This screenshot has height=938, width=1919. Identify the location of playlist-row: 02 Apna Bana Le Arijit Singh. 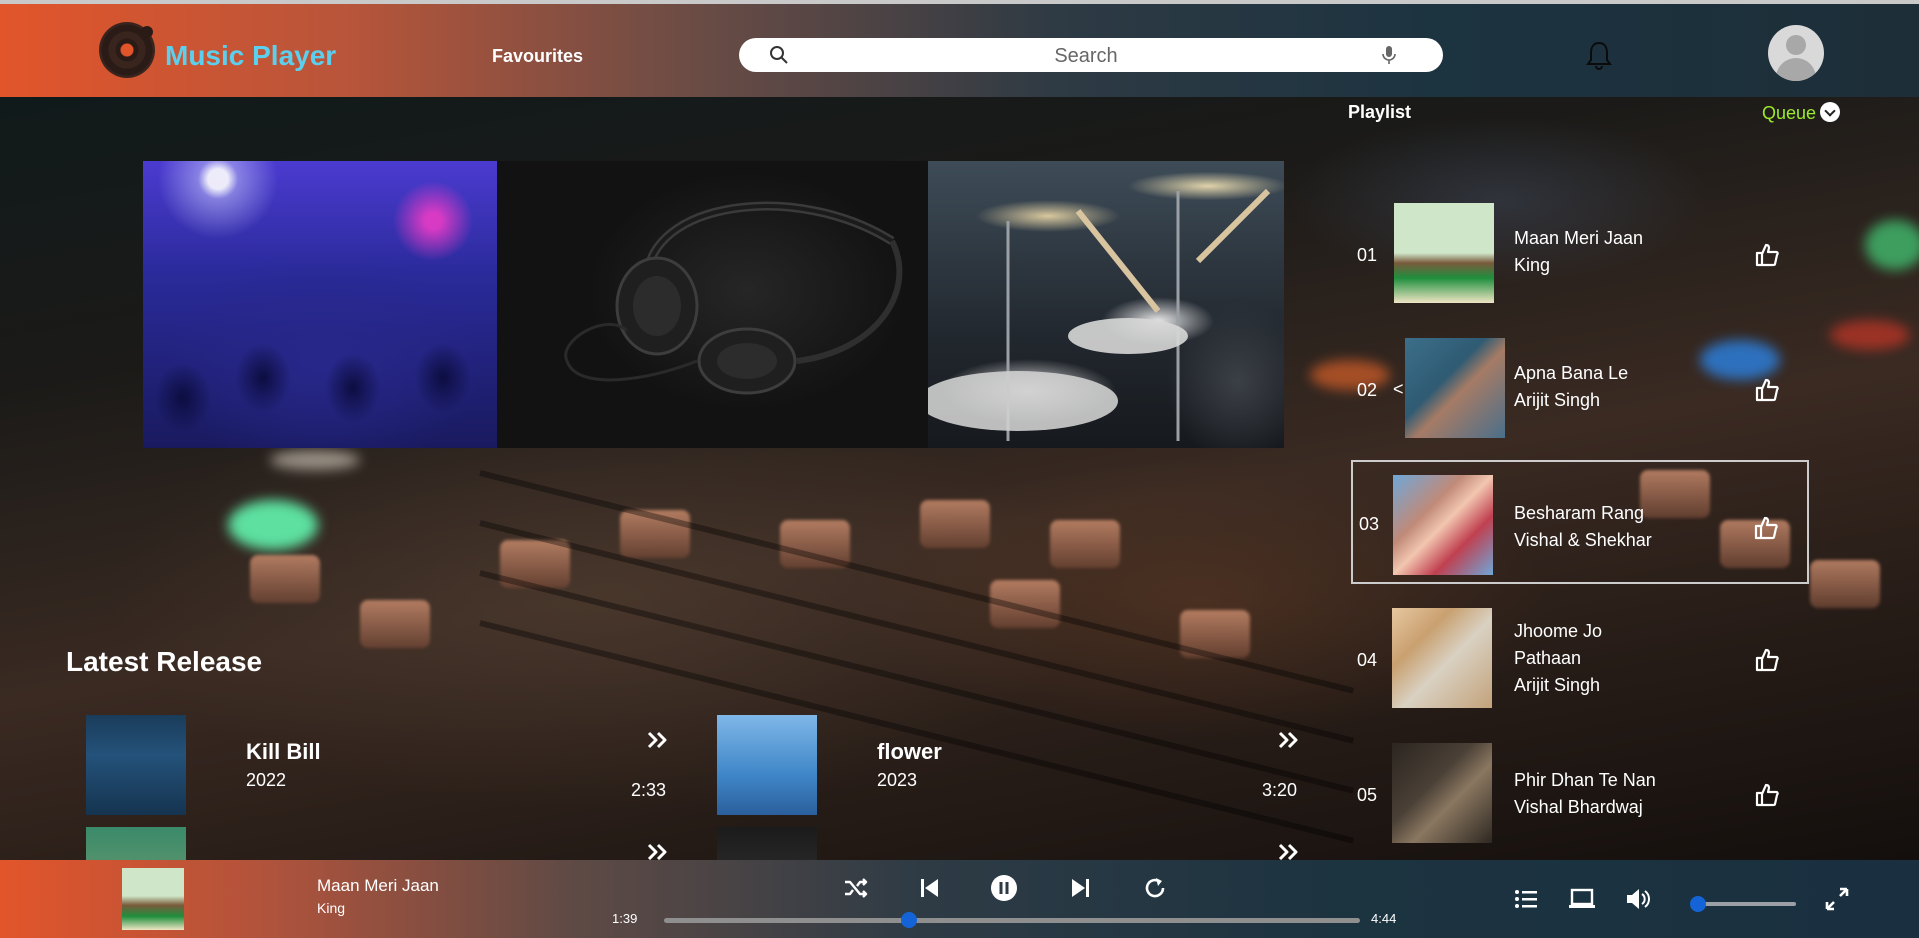
(1579, 392).